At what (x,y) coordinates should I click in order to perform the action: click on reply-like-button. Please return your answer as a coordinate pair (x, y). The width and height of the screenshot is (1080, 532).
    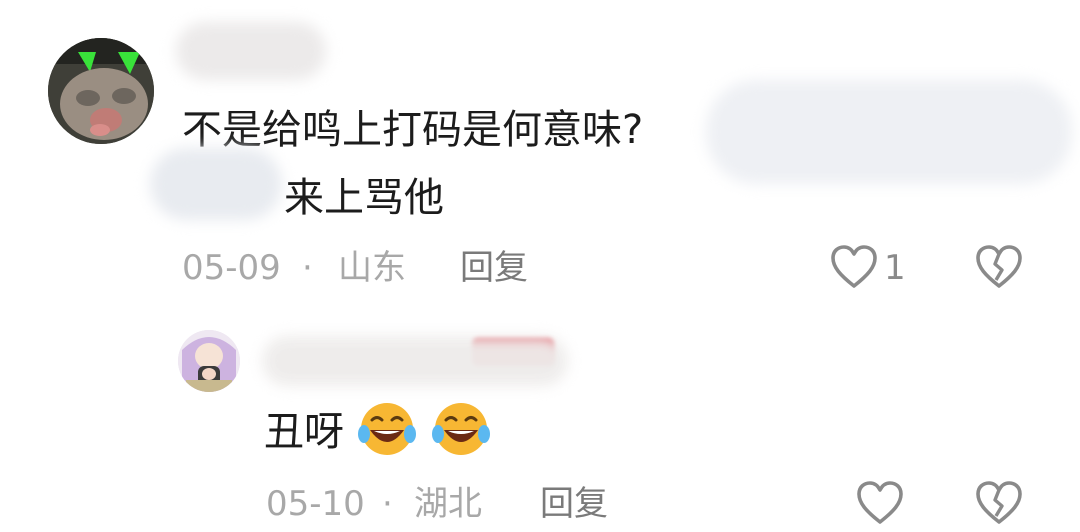
    Looking at the image, I should click on (880, 503).